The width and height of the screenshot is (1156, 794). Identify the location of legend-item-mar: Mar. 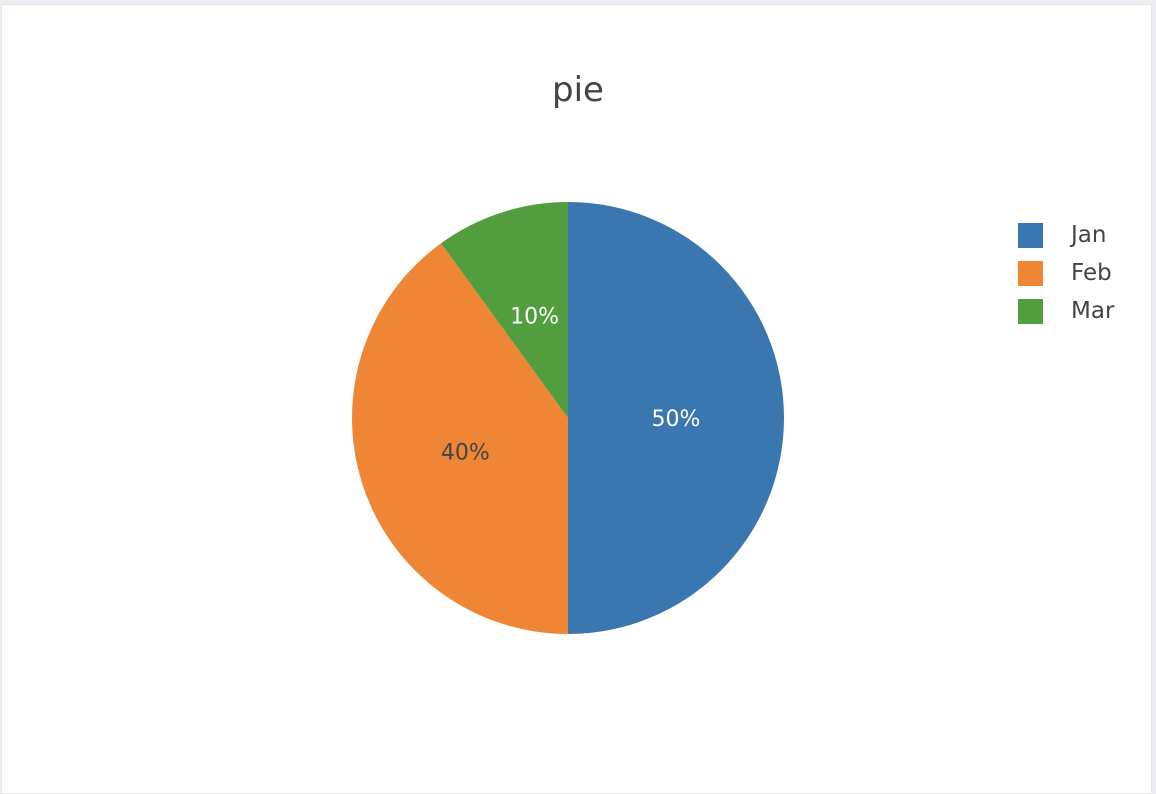
(1066, 311).